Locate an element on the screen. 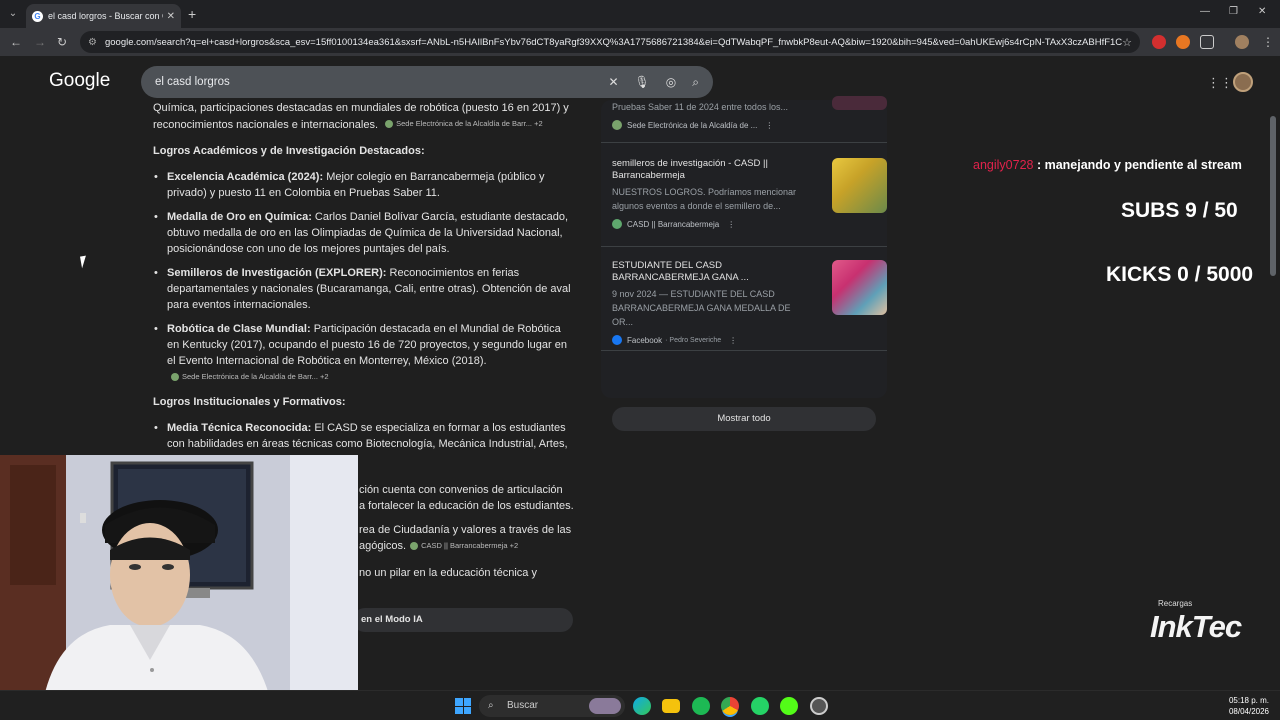  subs-goal: SUBS 9 / 50 is located at coordinates (1179, 210).